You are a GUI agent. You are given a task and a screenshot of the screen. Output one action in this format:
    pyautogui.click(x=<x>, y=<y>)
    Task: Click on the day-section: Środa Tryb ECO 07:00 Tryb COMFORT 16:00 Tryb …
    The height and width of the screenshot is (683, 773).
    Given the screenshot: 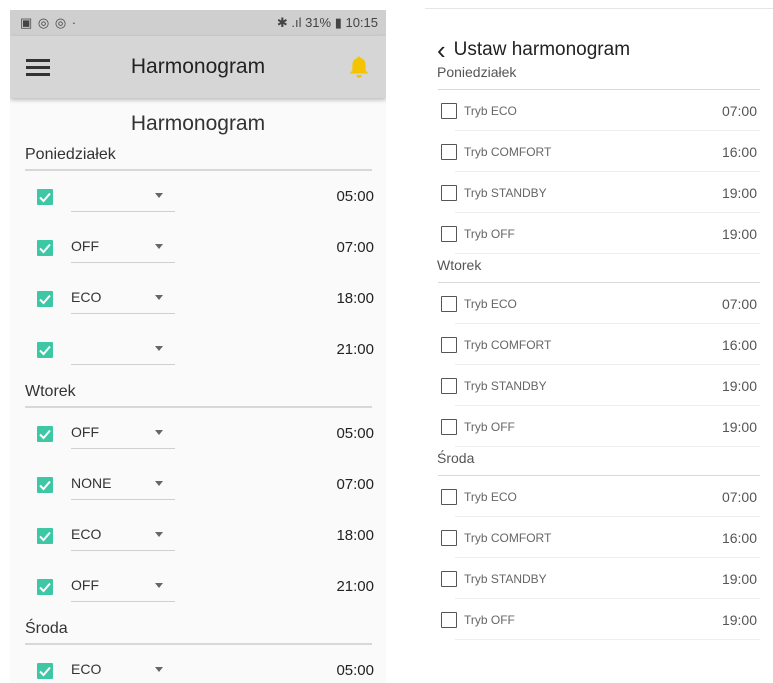 What is the action you would take?
    pyautogui.click(x=599, y=543)
    